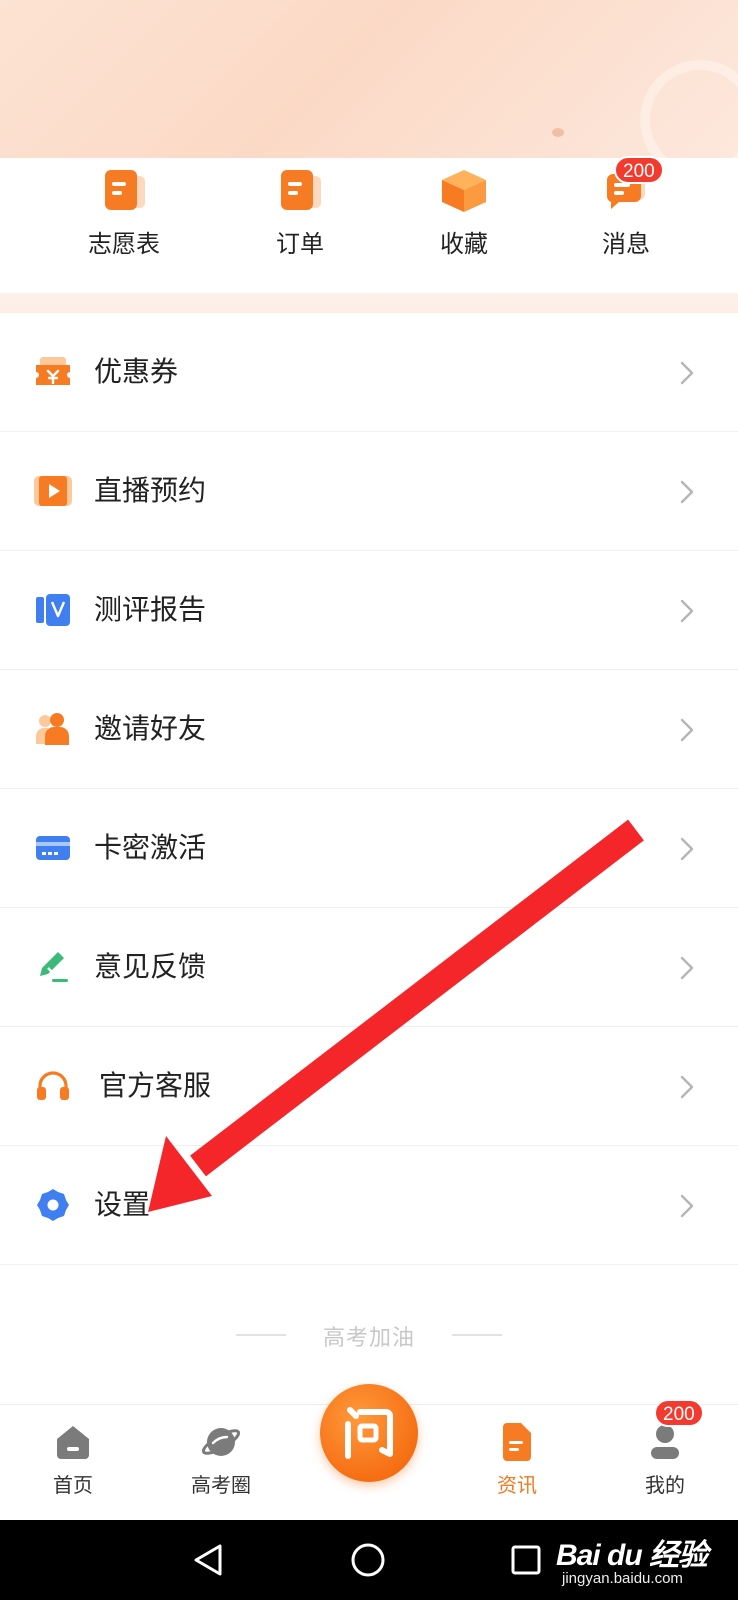  What do you see at coordinates (221, 1465) in the screenshot?
I see `tab-exam-circle: 高考圈` at bounding box center [221, 1465].